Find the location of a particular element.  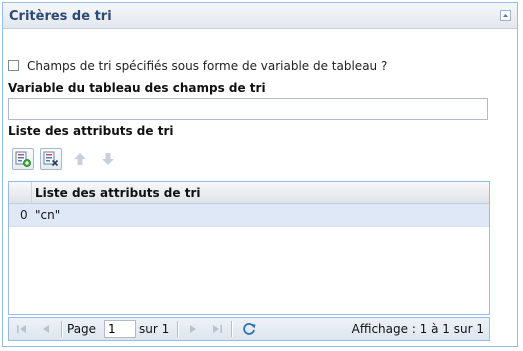

pagination-toolbar: Page sur 1 Affichage : 1 à 1 sur 1 is located at coordinates (249, 329).